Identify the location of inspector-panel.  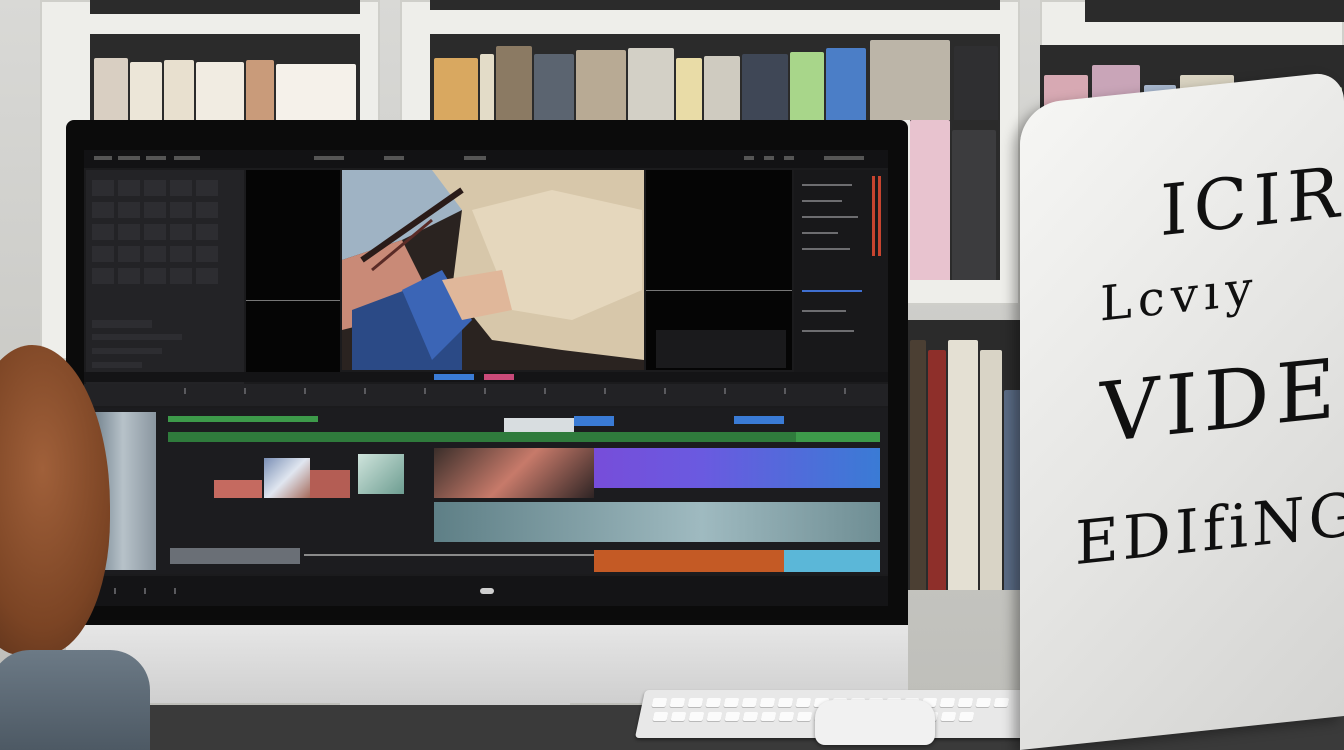
(841, 275).